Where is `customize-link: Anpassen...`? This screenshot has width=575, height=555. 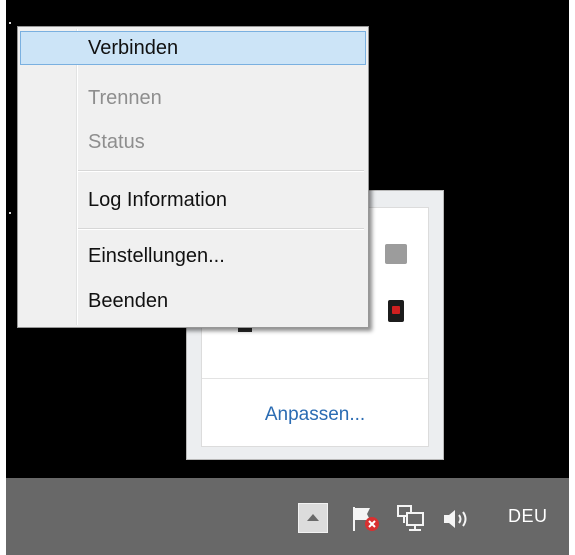
customize-link: Anpassen... is located at coordinates (315, 415).